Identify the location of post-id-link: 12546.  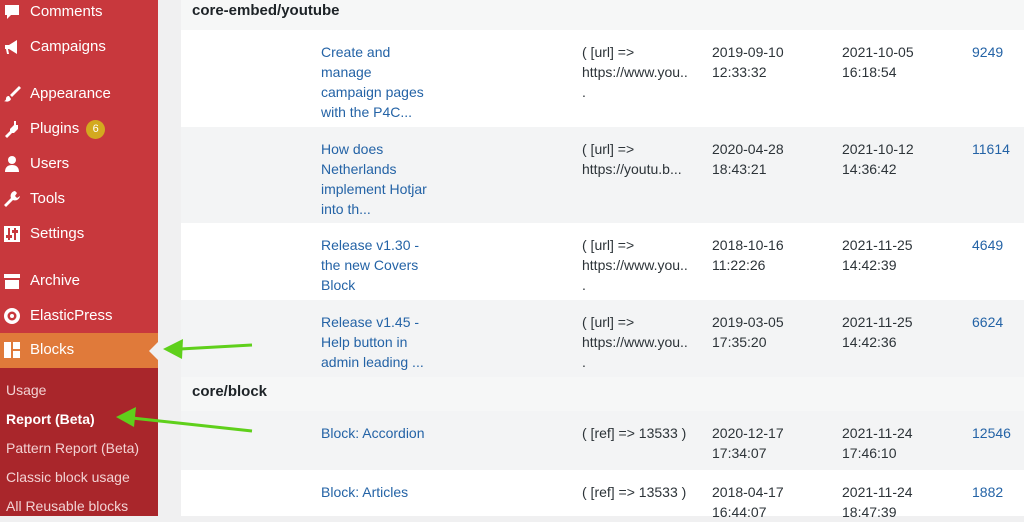
(997, 433).